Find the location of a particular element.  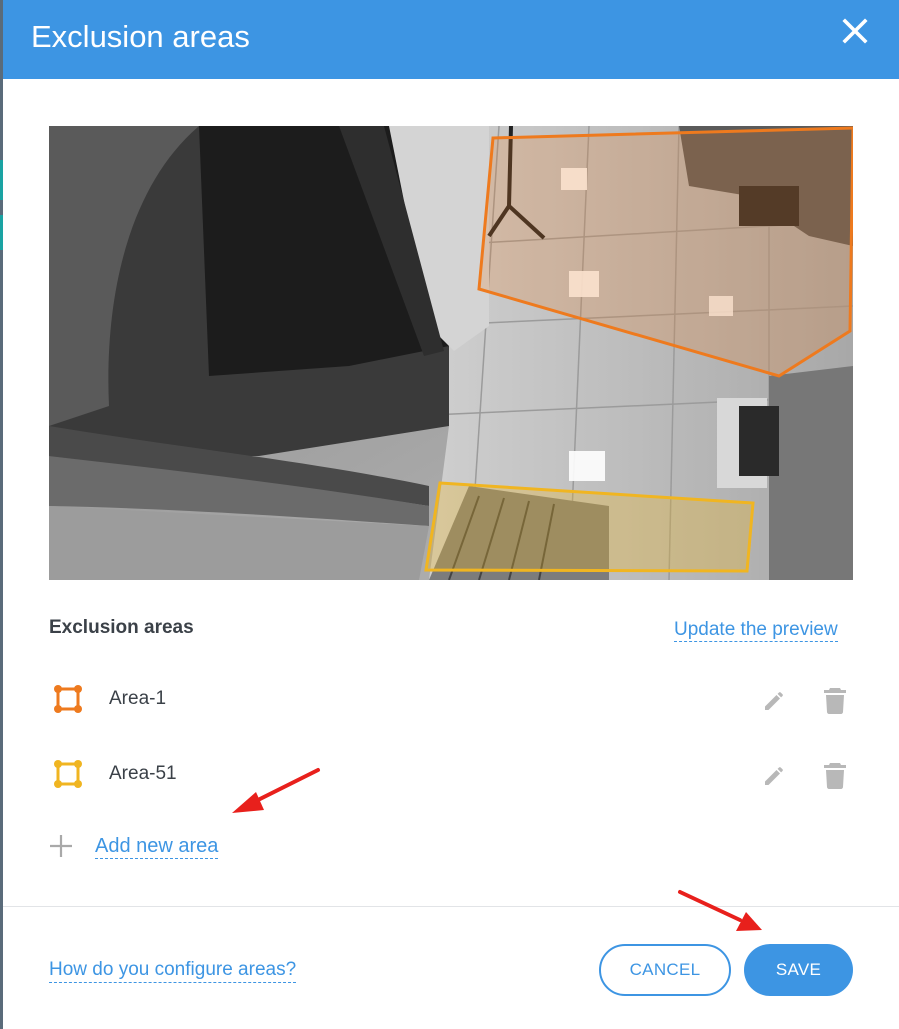

area-name: Area-1 is located at coordinates (138, 698).